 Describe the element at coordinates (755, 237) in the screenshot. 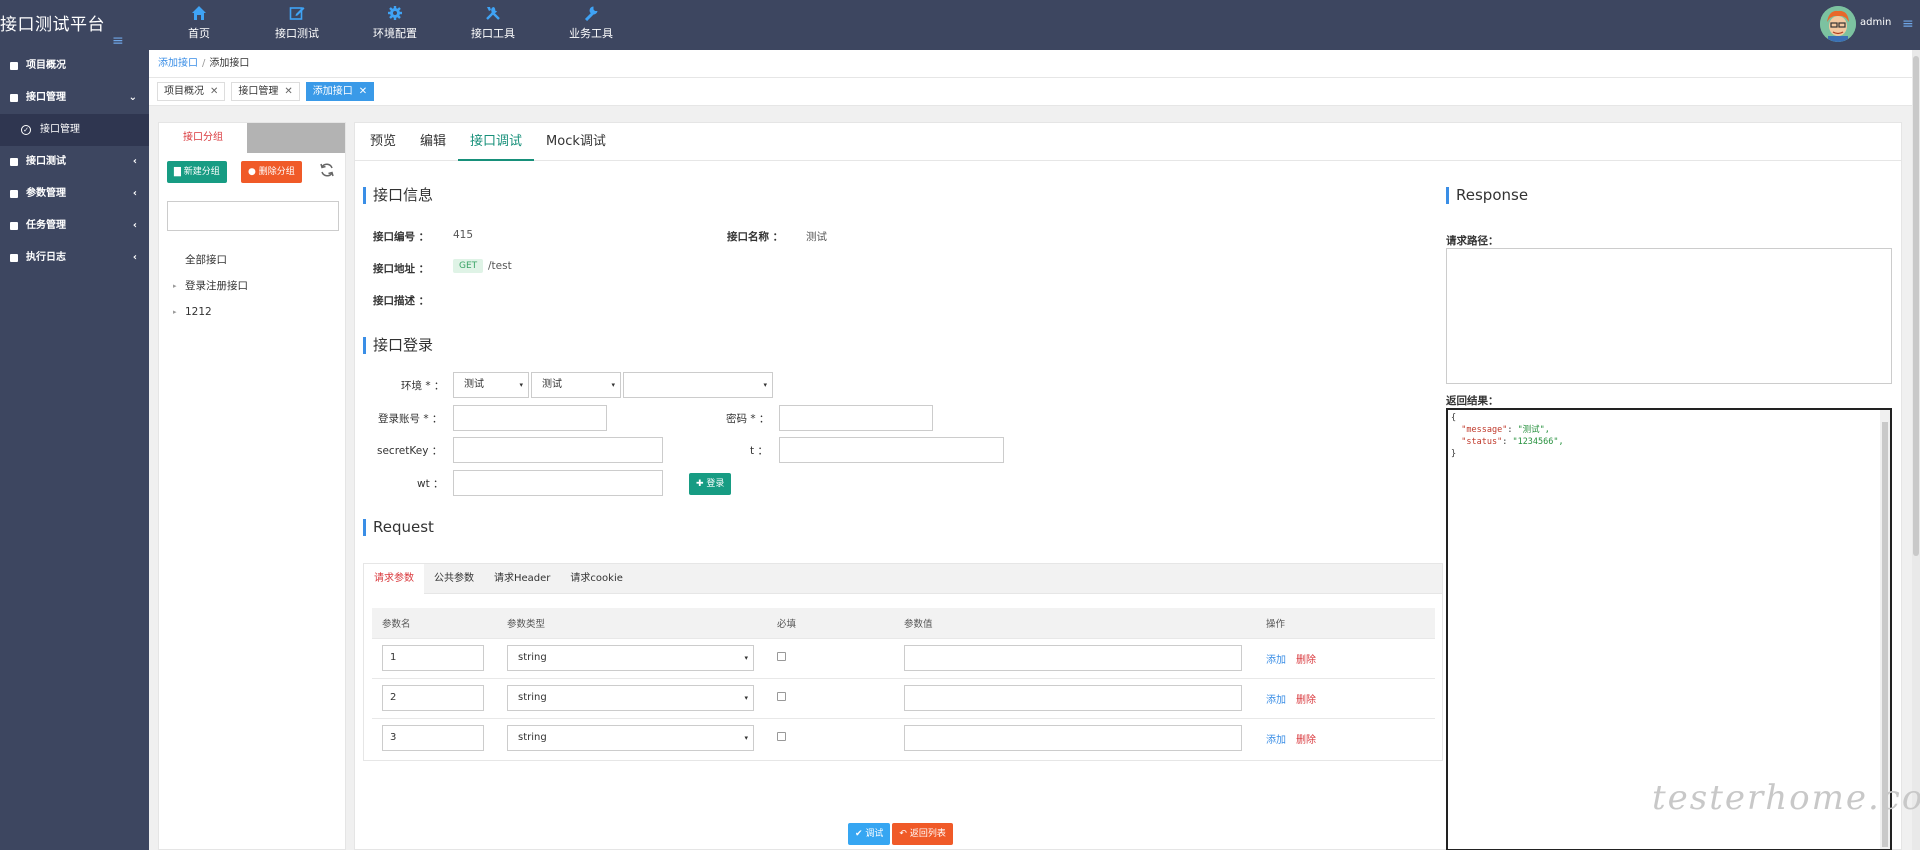

I see `api-name-label: 接口名称 ：` at that location.